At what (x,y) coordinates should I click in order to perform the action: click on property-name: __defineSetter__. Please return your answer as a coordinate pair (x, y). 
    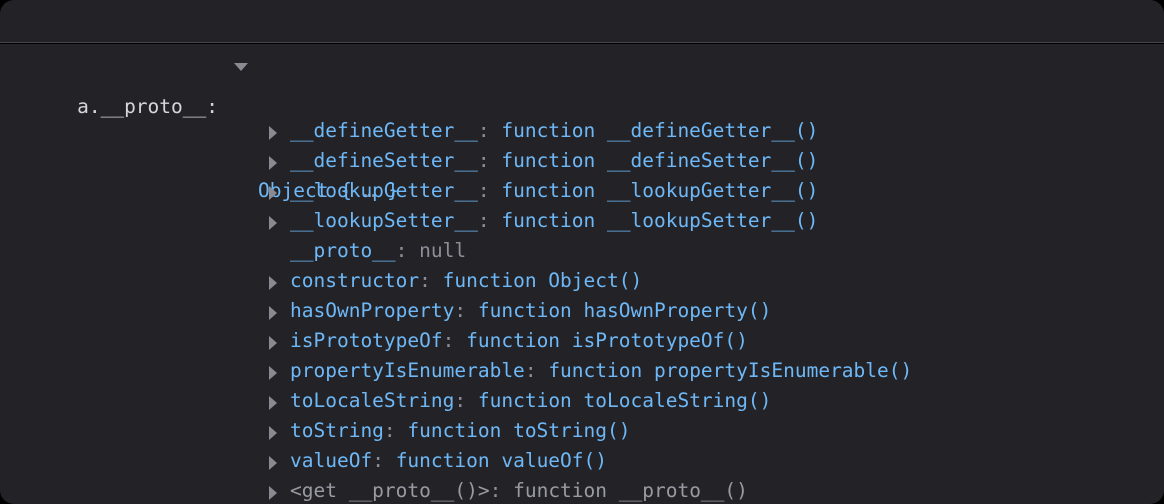
    Looking at the image, I should click on (384, 160).